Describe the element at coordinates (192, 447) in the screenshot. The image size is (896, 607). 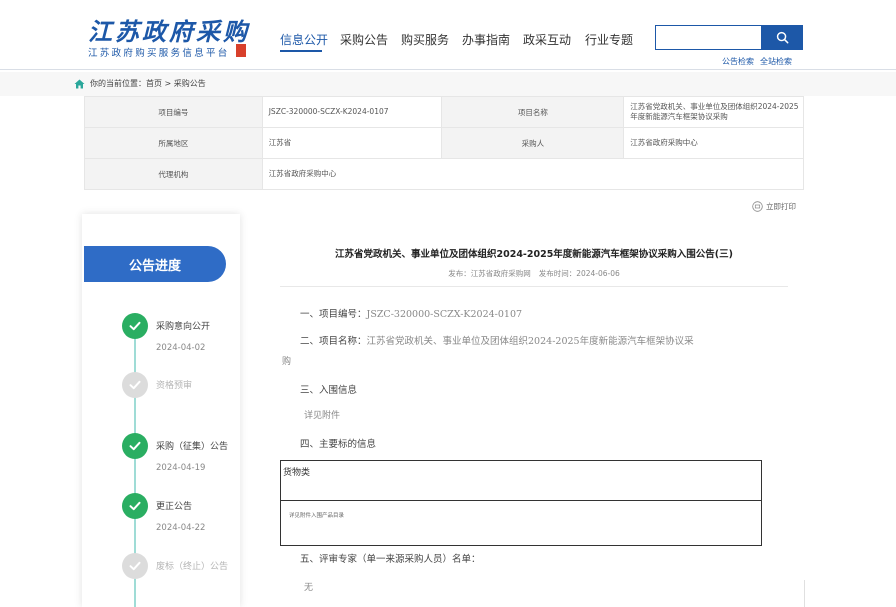
I see `step-label: 采购（征集）公告` at that location.